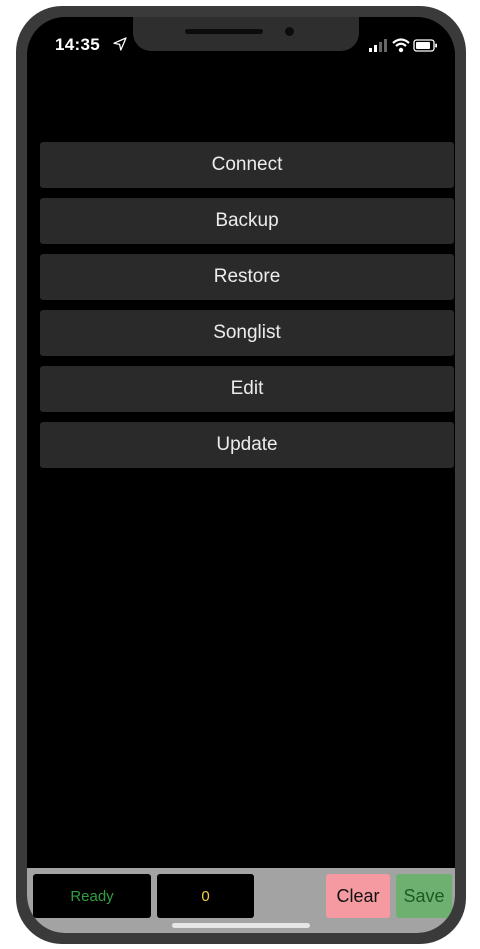  What do you see at coordinates (247, 277) in the screenshot?
I see `restore-button: Restore` at bounding box center [247, 277].